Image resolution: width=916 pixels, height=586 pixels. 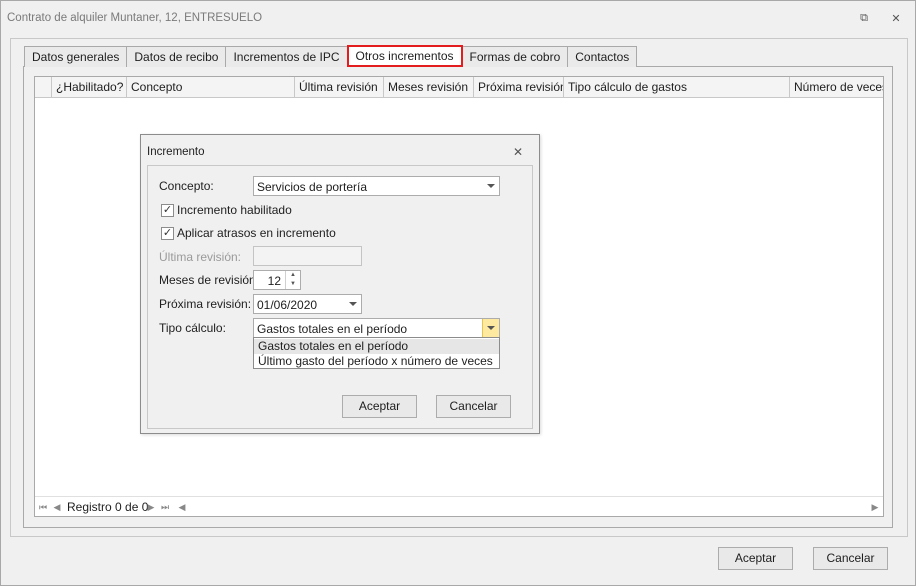 I want to click on proxima-revision-date: 01/06/2020, so click(x=307, y=304).